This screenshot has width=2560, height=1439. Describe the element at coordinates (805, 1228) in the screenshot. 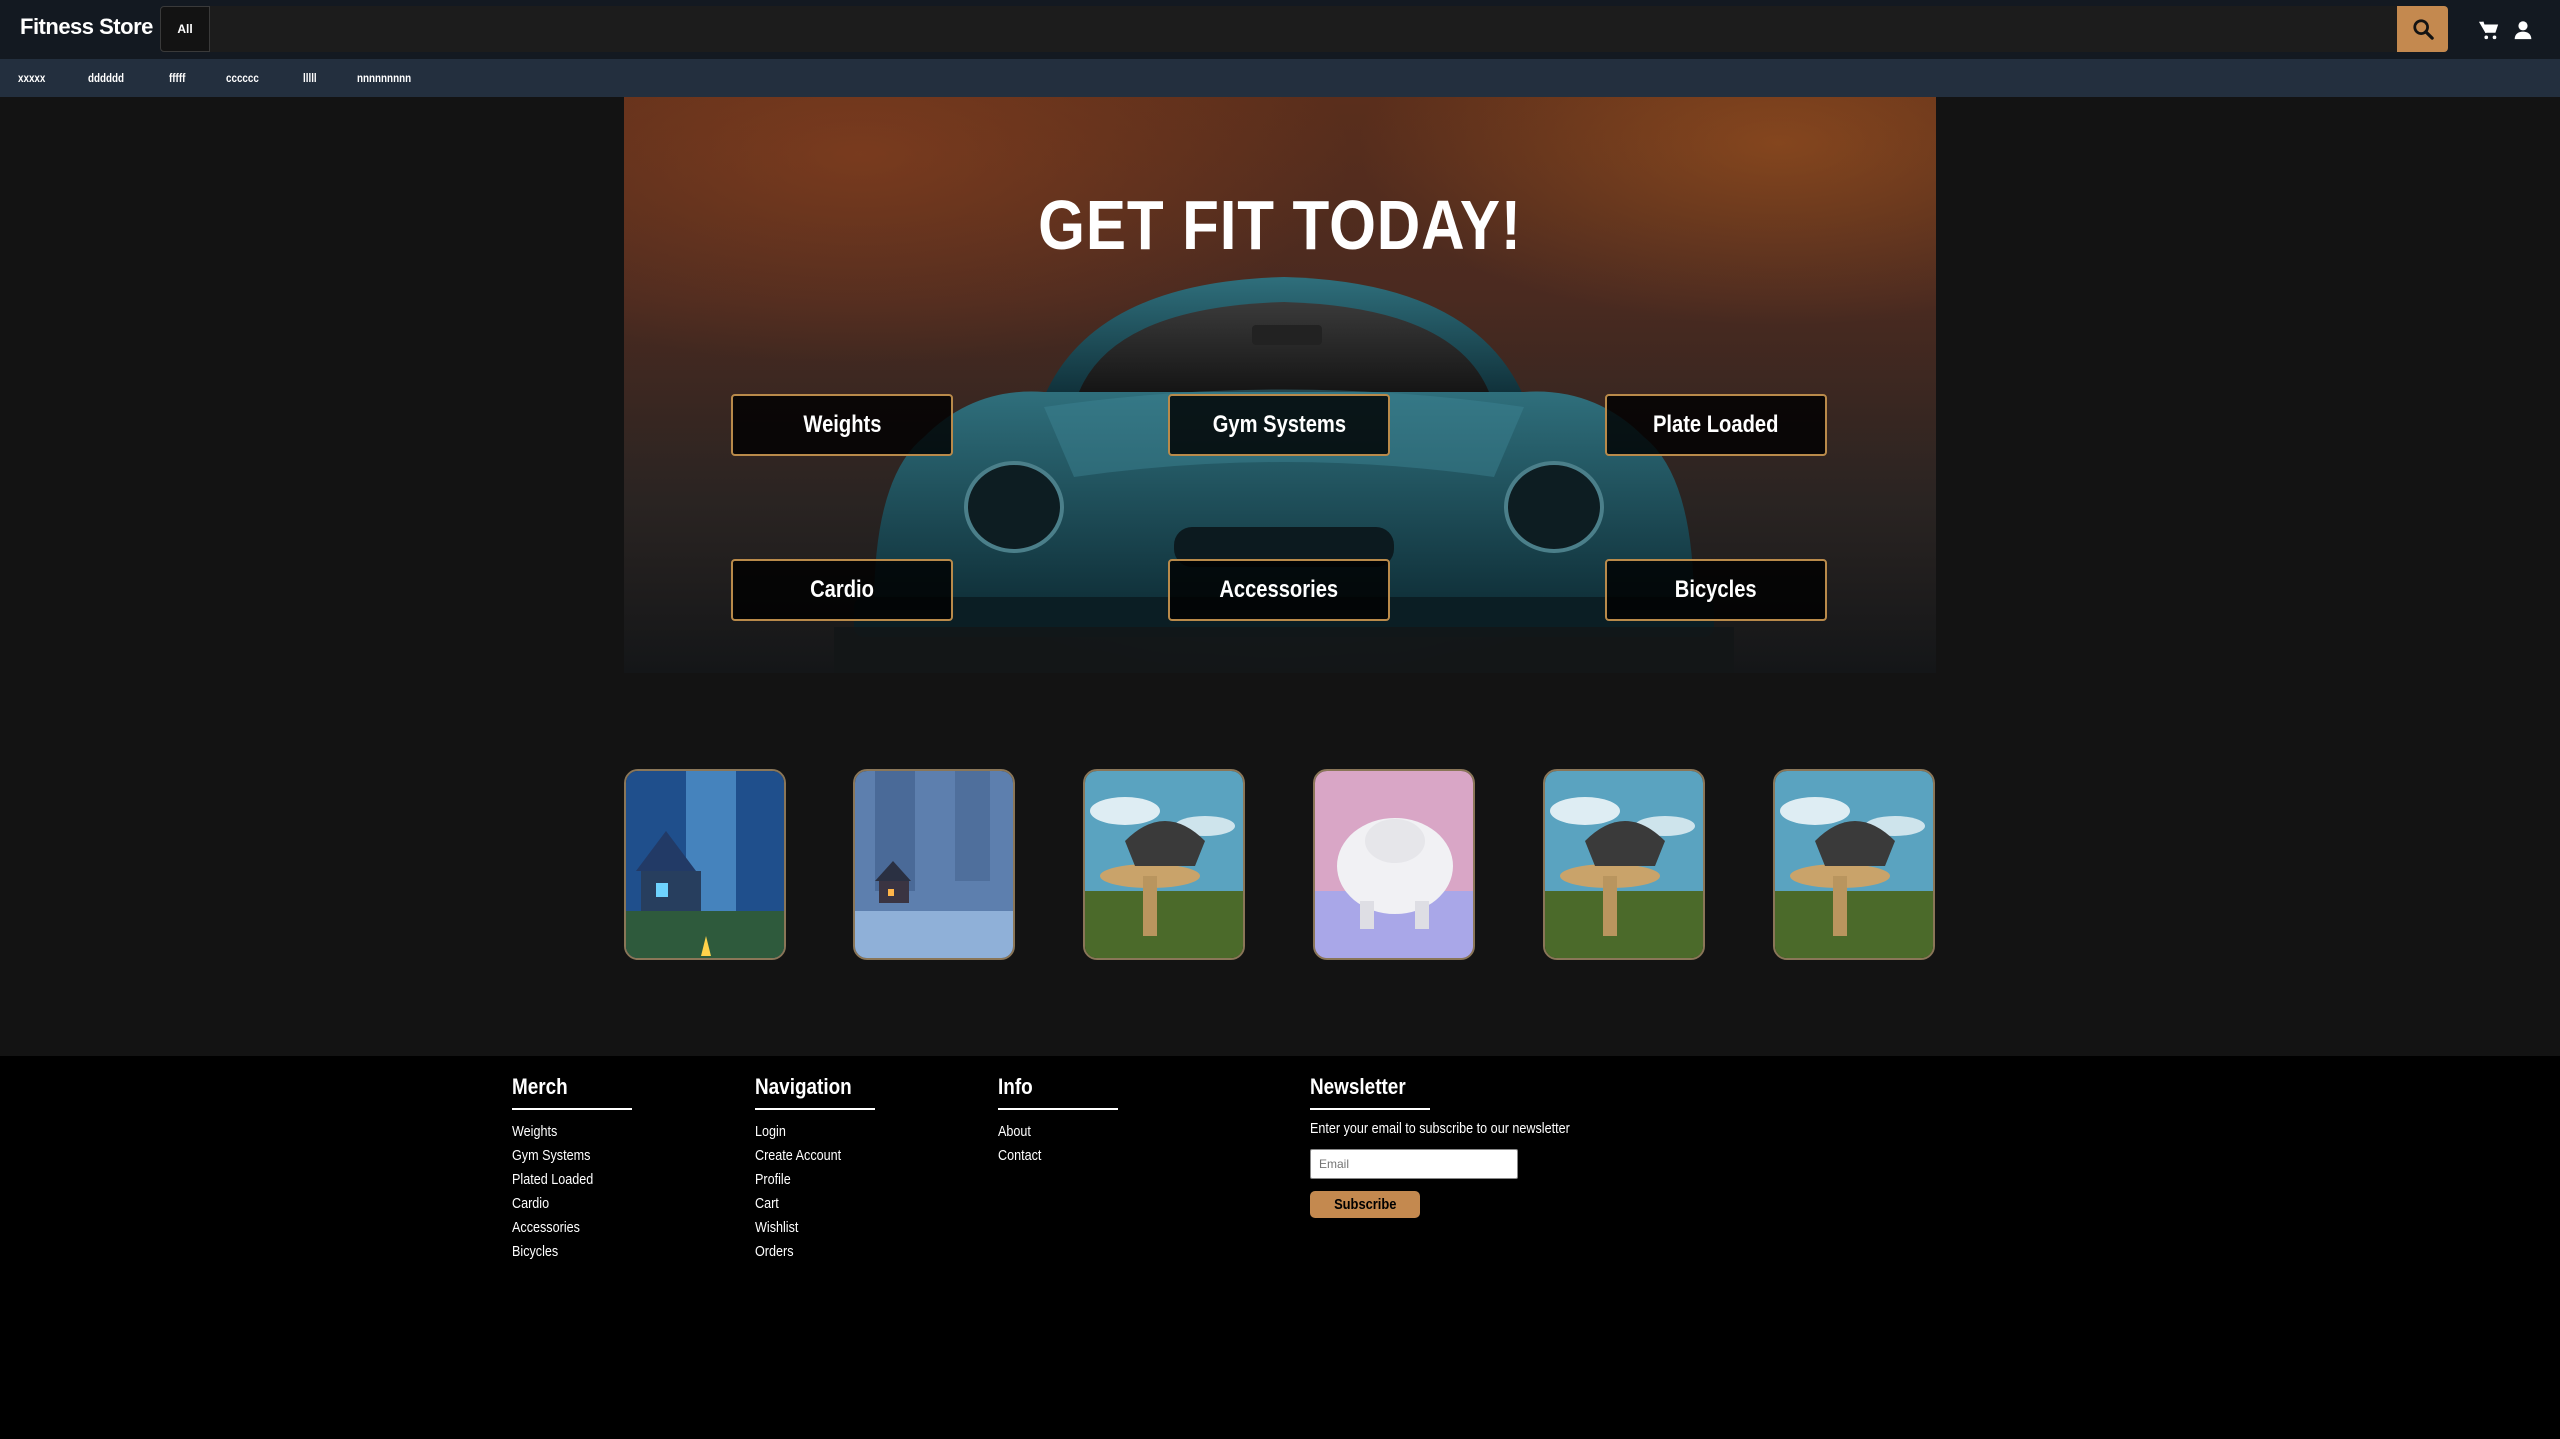

I see `footer-link: Wishlist` at that location.